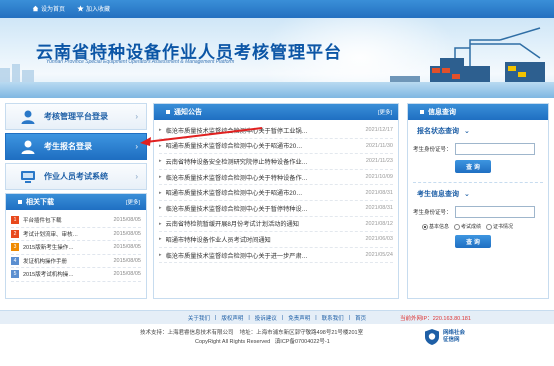  I want to click on radio-basic-info: 基本信息, so click(435, 226).